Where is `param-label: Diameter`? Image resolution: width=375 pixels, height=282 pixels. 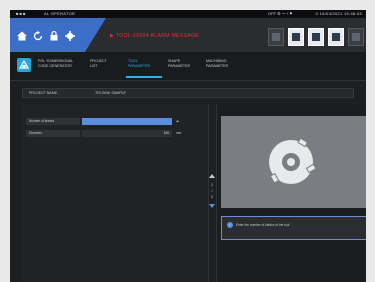 param-label: Diameter is located at coordinates (53, 133).